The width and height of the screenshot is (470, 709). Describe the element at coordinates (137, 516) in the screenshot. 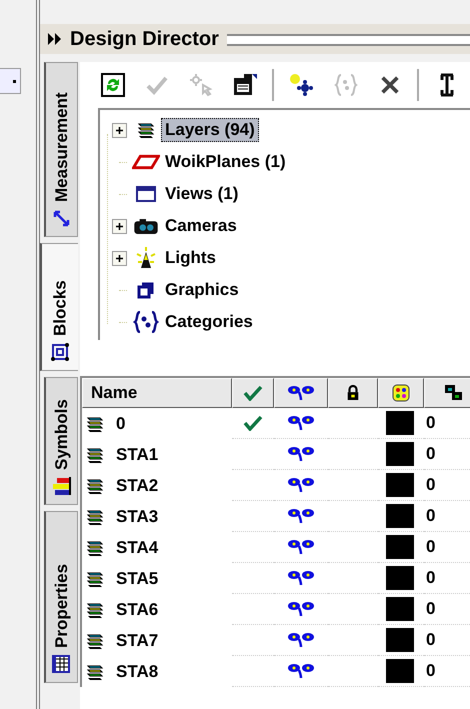

I see `layer-name: STA3` at that location.